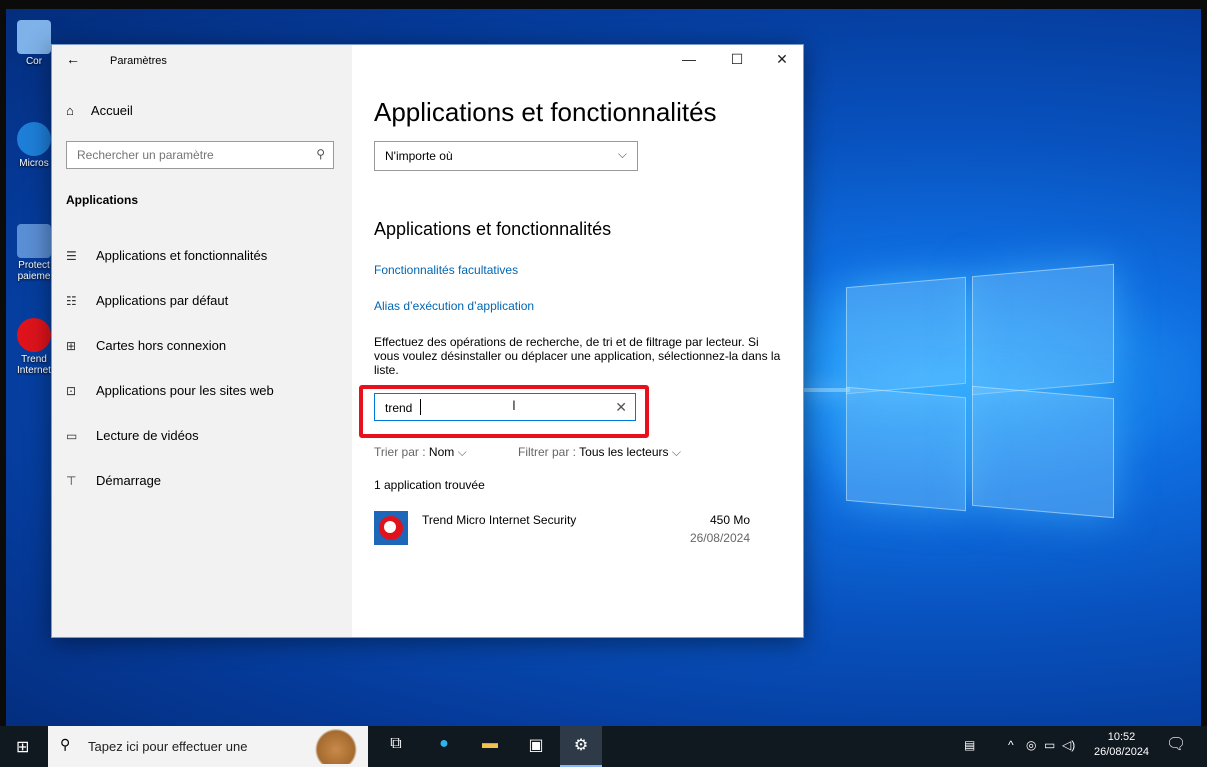  I want to click on nav-home: ⌂ Accueil, so click(99, 110).